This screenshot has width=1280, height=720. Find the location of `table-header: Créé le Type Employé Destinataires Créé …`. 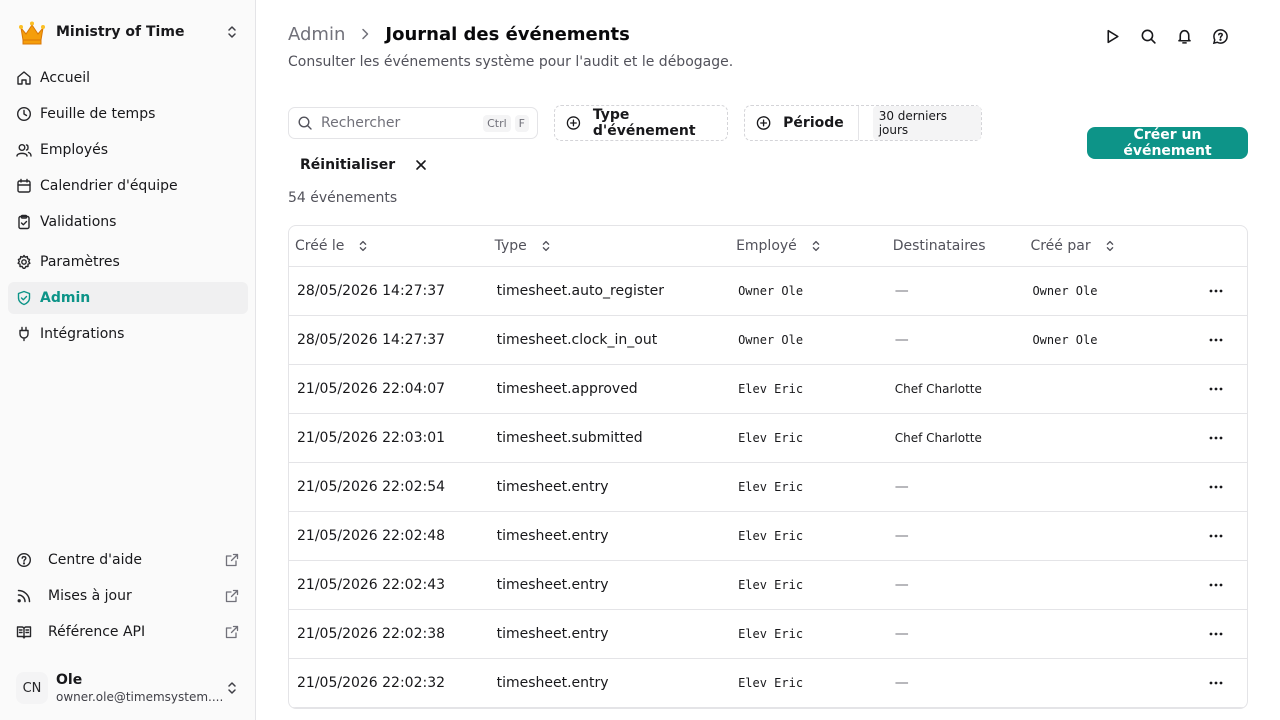

table-header: Créé le Type Employé Destinataires Créé … is located at coordinates (768, 246).